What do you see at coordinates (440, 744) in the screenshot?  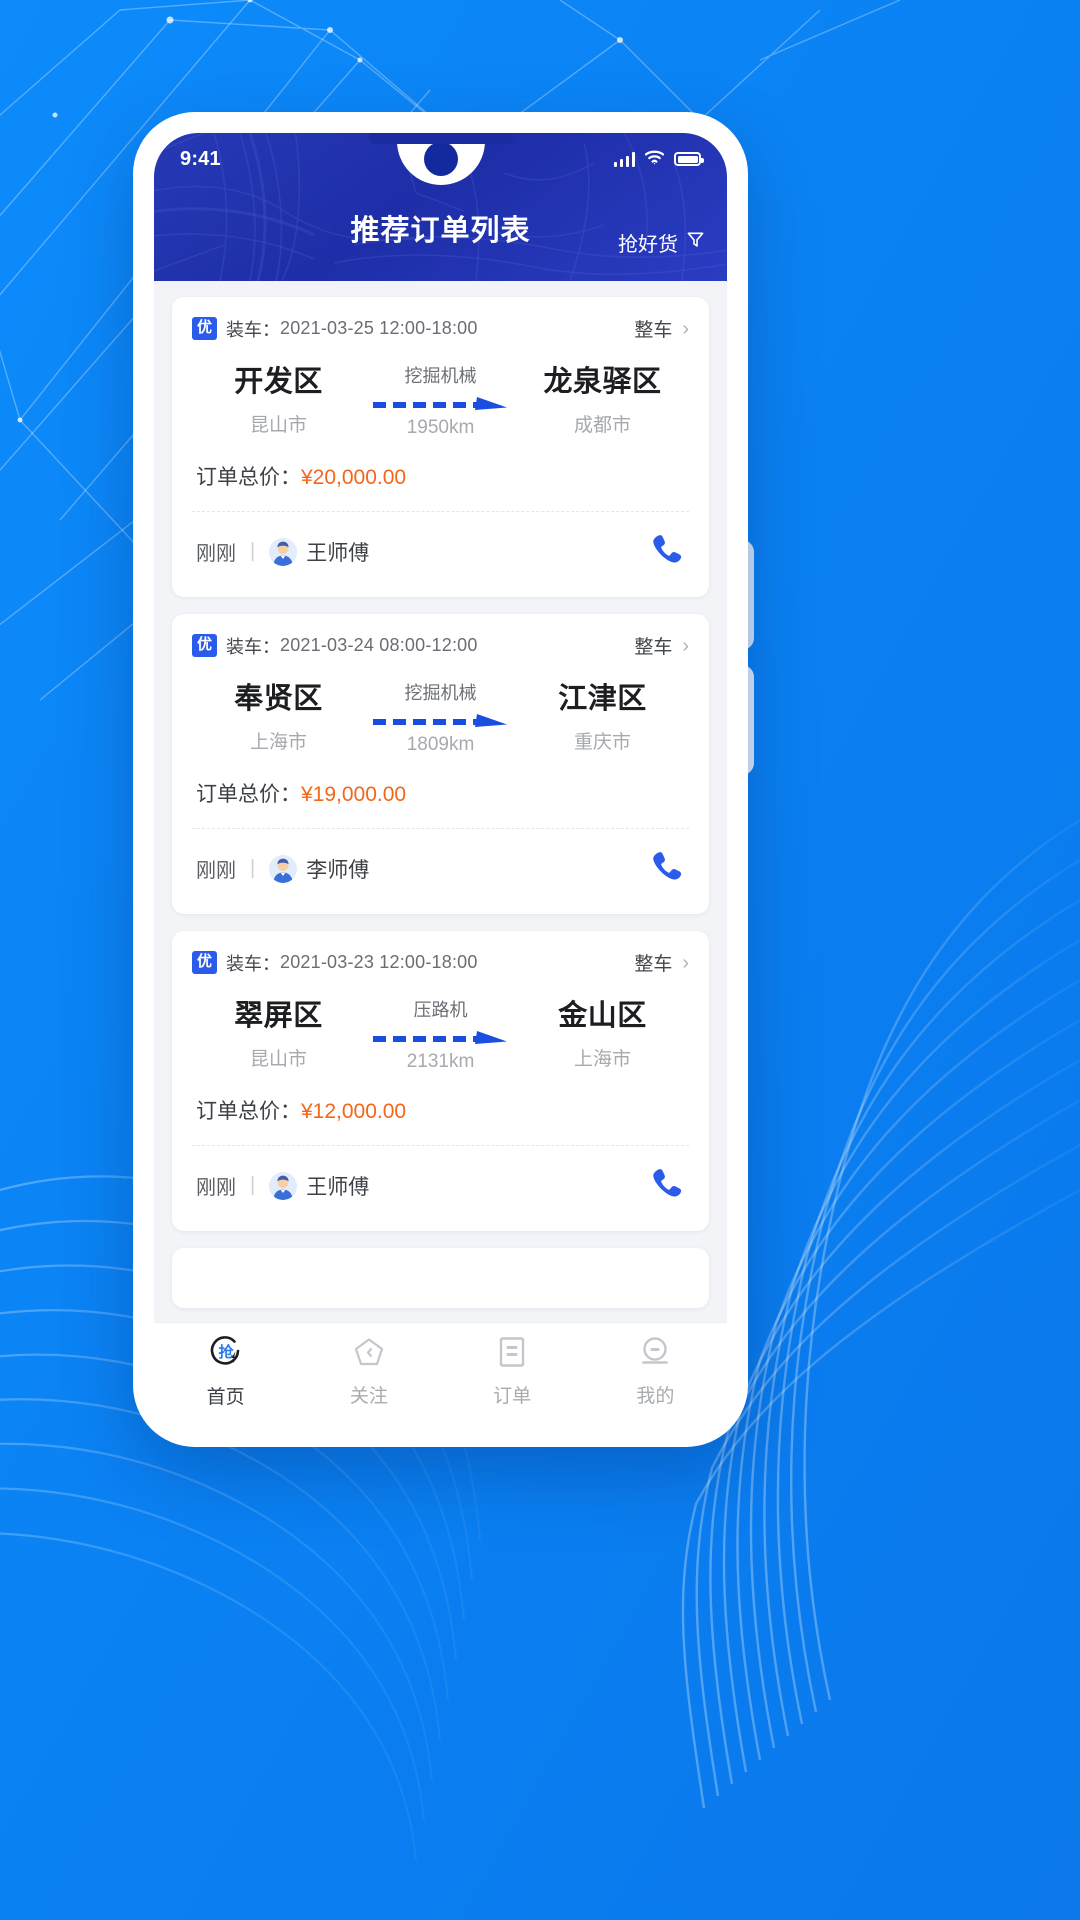 I see `route-distance: 1809km` at bounding box center [440, 744].